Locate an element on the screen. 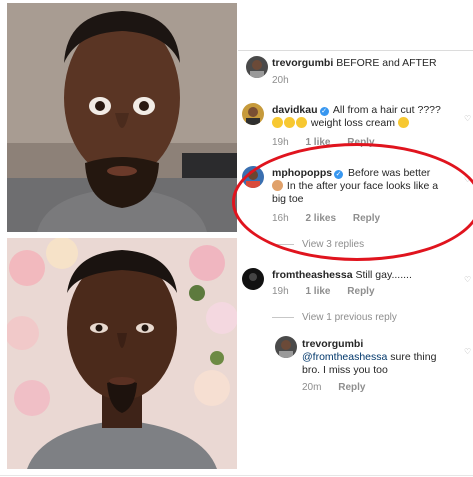 The height and width of the screenshot is (477, 473). comment-meta: 20m Reply is located at coordinates (340, 387).